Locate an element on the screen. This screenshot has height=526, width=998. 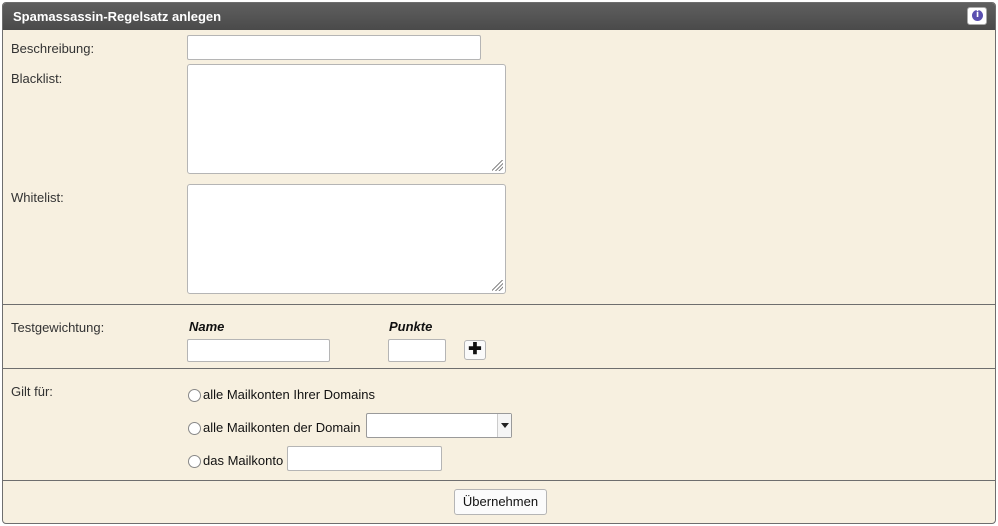
plus-icon: ✚ is located at coordinates (475, 349).